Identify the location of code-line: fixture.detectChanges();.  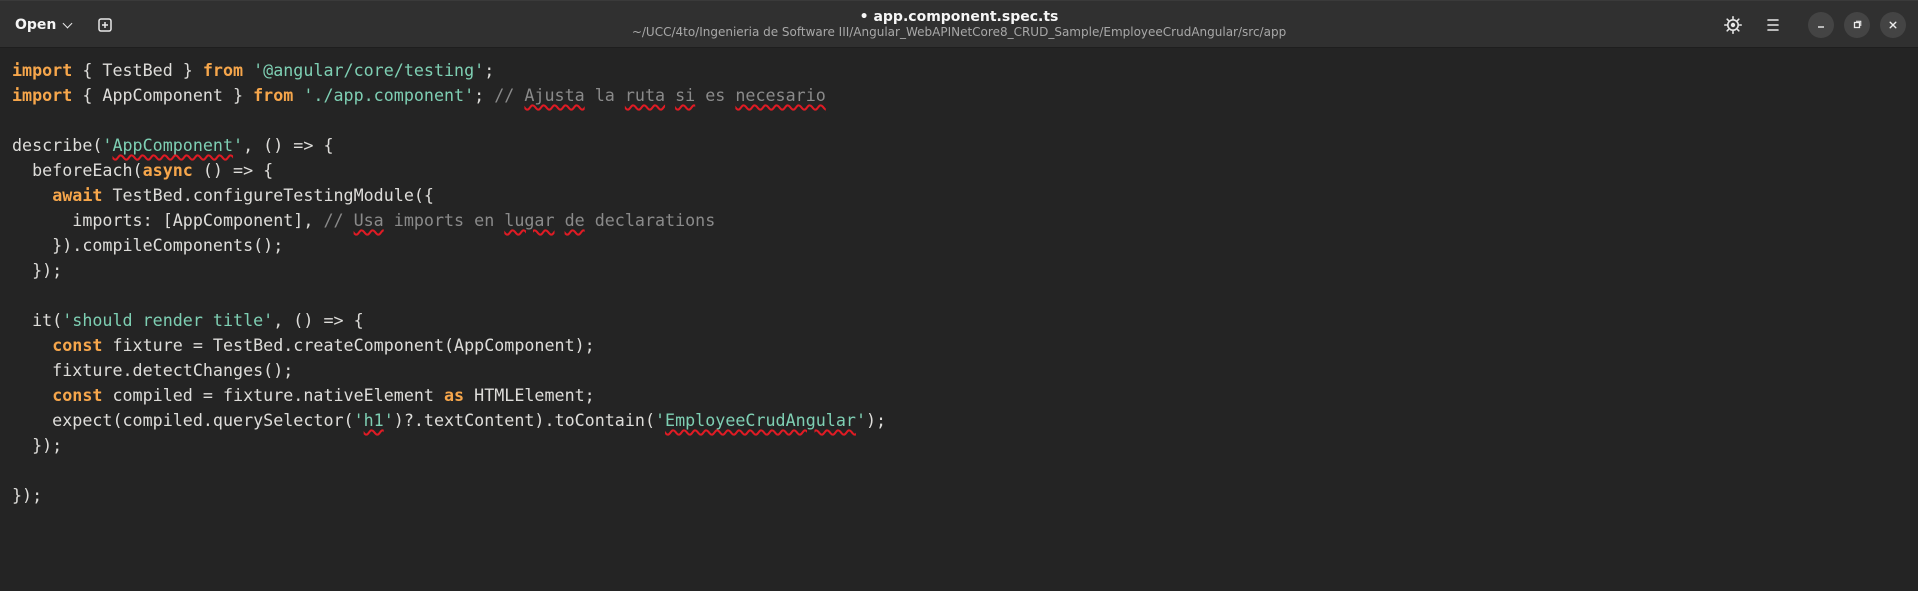
(965, 370).